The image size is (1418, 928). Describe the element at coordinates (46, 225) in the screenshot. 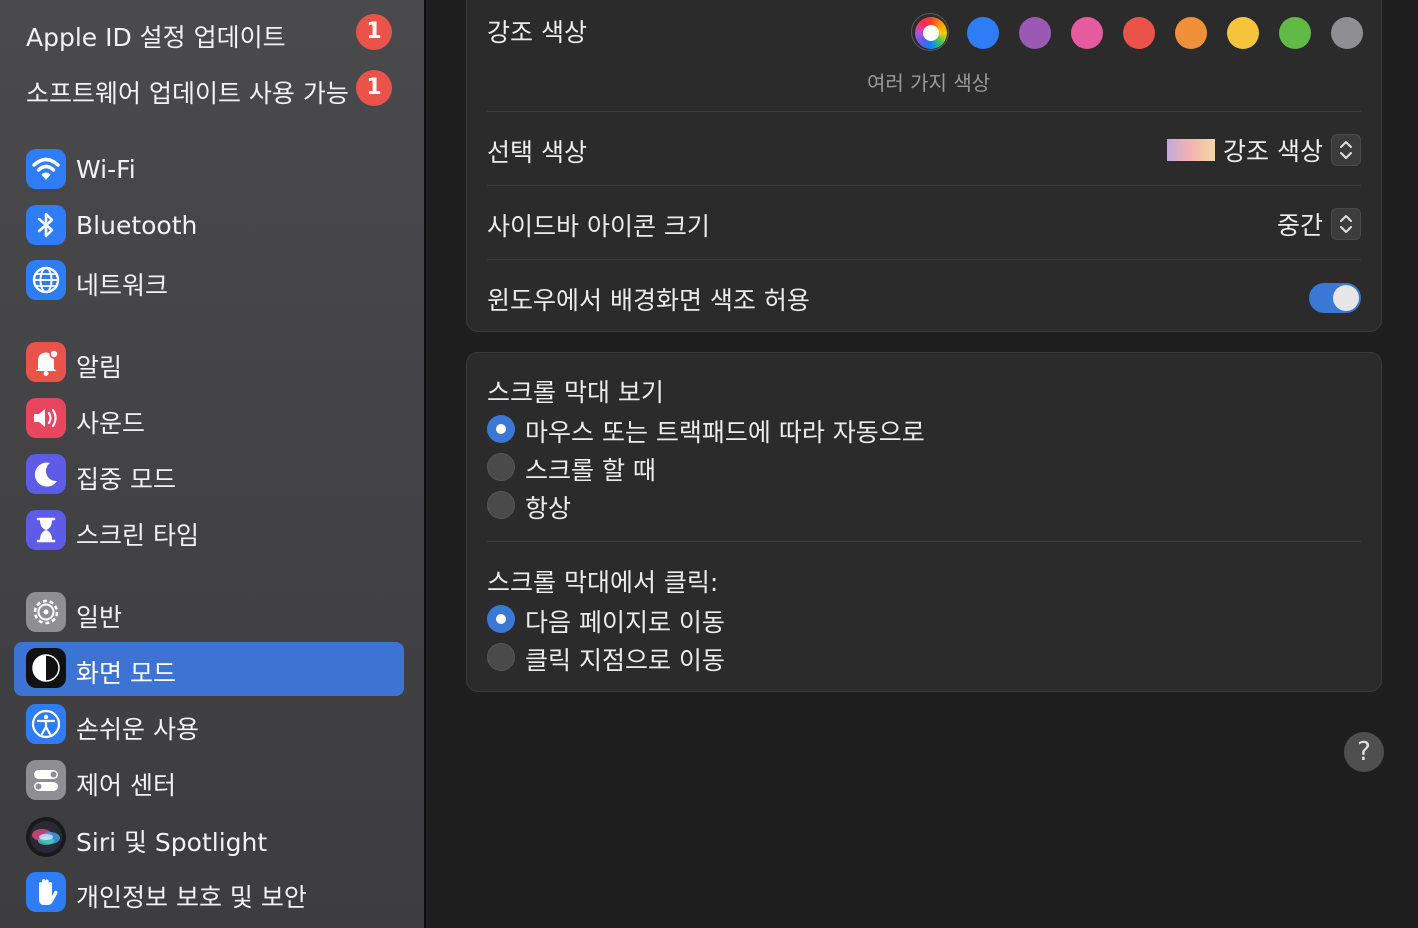

I see `bluetooth-icon` at that location.